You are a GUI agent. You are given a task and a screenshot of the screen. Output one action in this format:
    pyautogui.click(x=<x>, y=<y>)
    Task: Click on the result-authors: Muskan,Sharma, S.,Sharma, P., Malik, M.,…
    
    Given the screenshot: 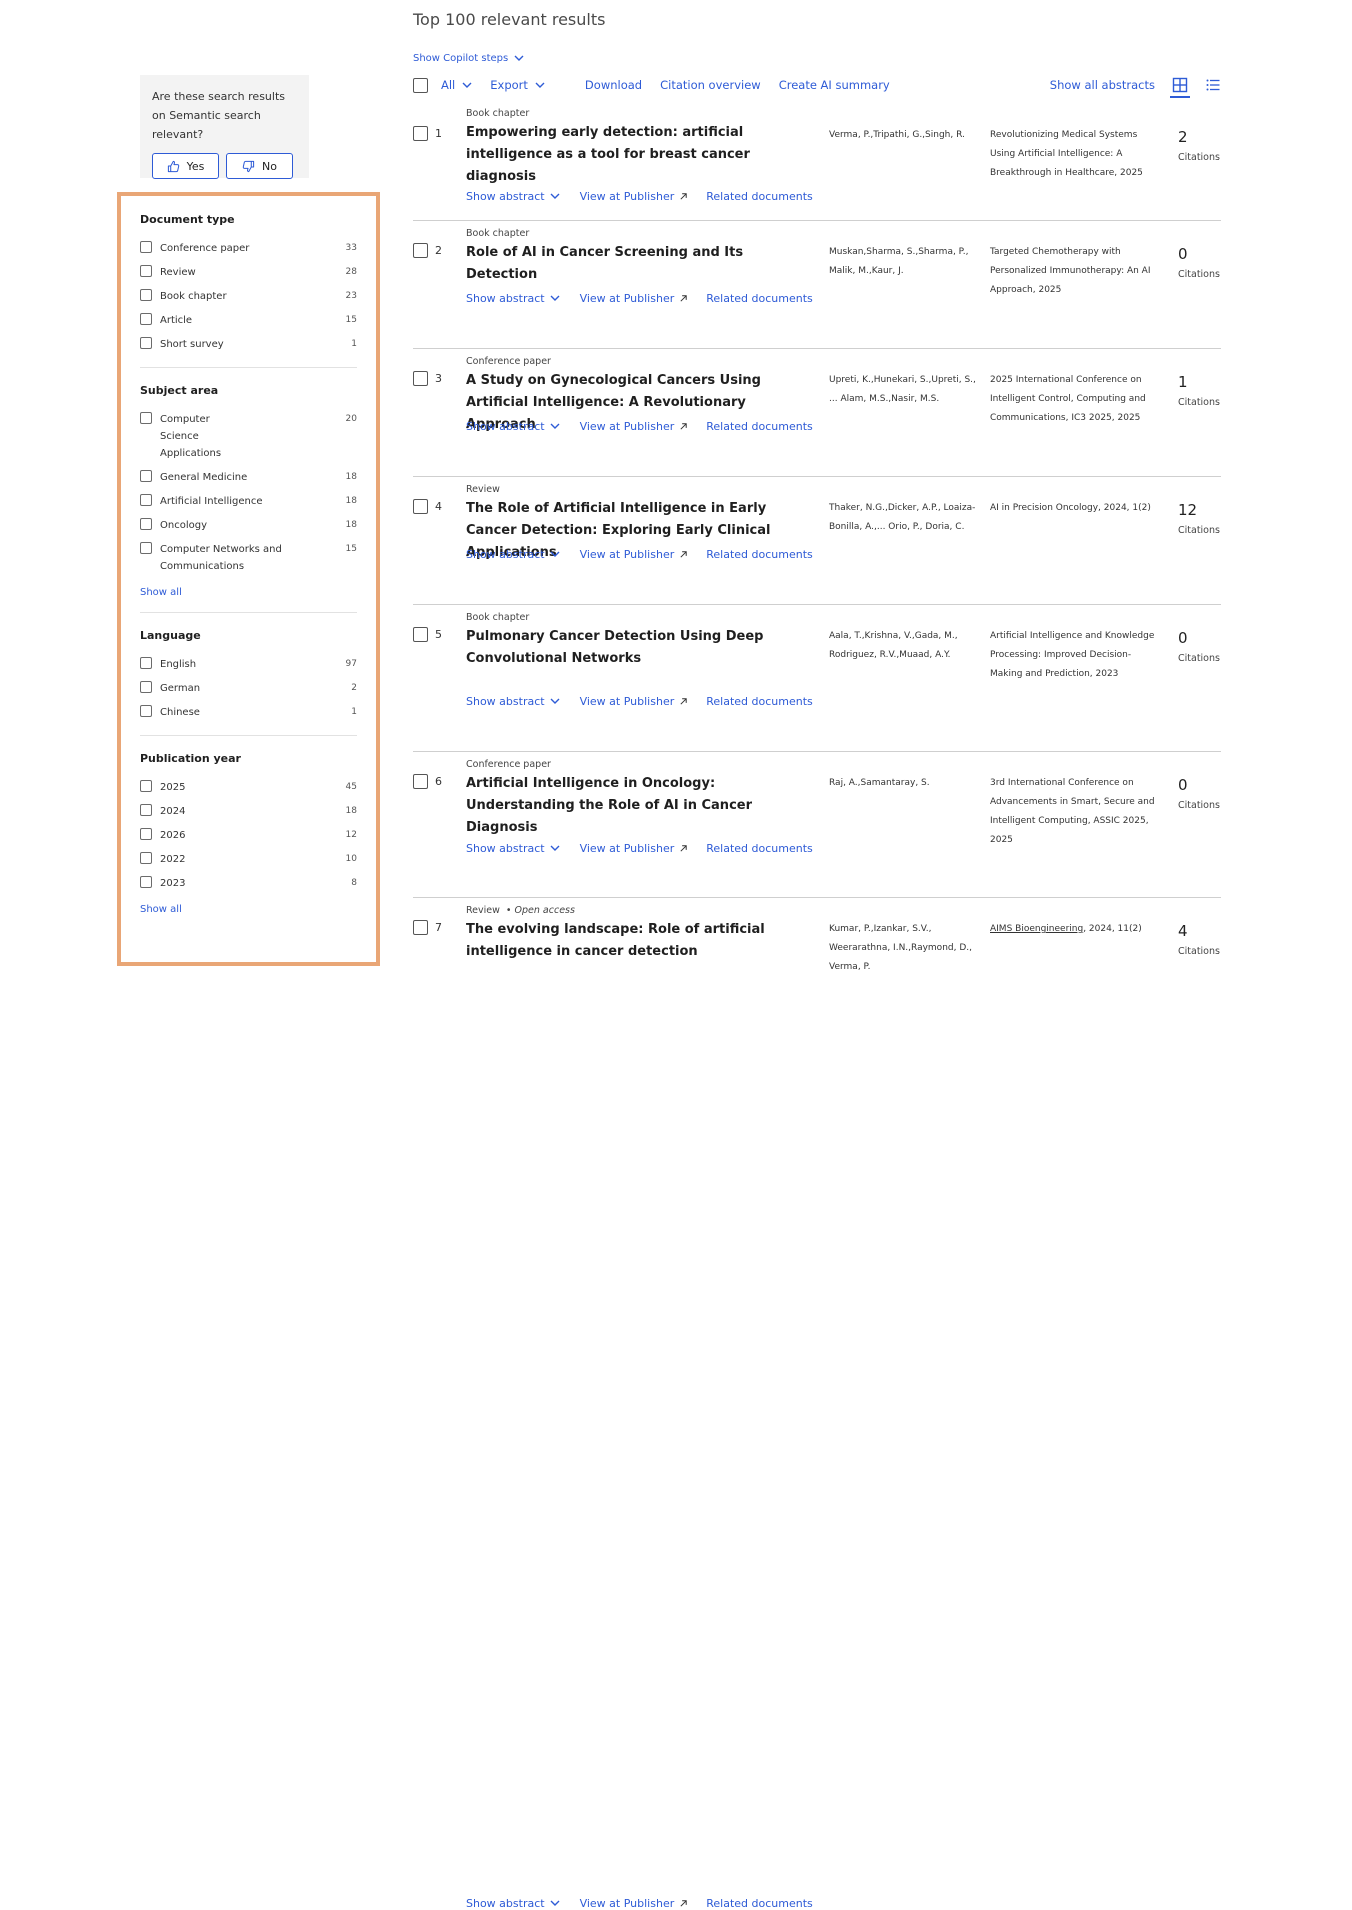 What is the action you would take?
    pyautogui.click(x=905, y=262)
    